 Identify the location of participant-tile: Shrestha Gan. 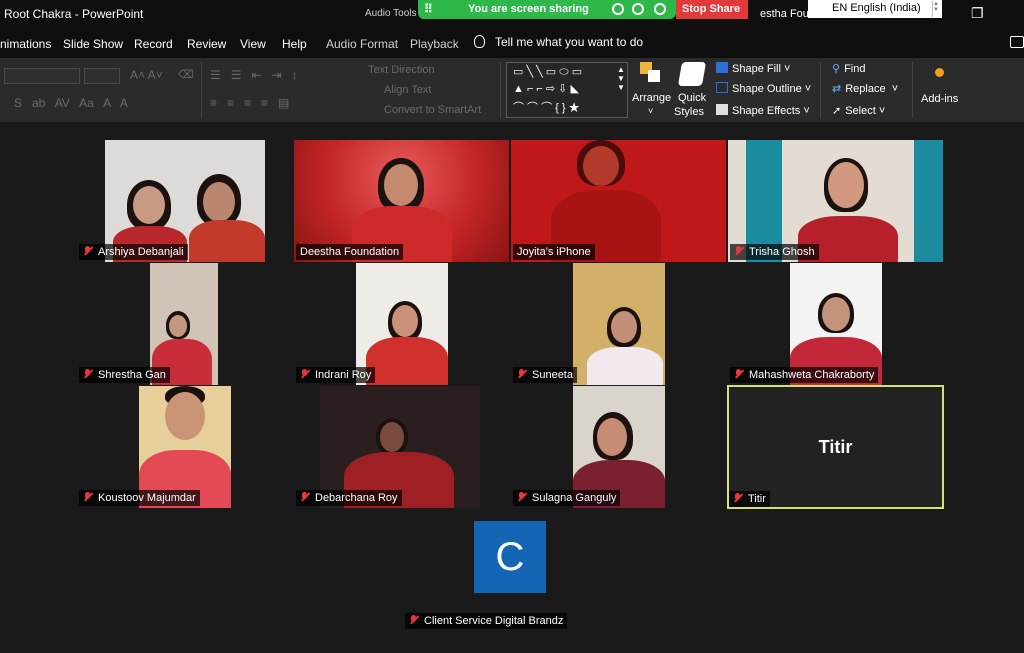
(184, 324).